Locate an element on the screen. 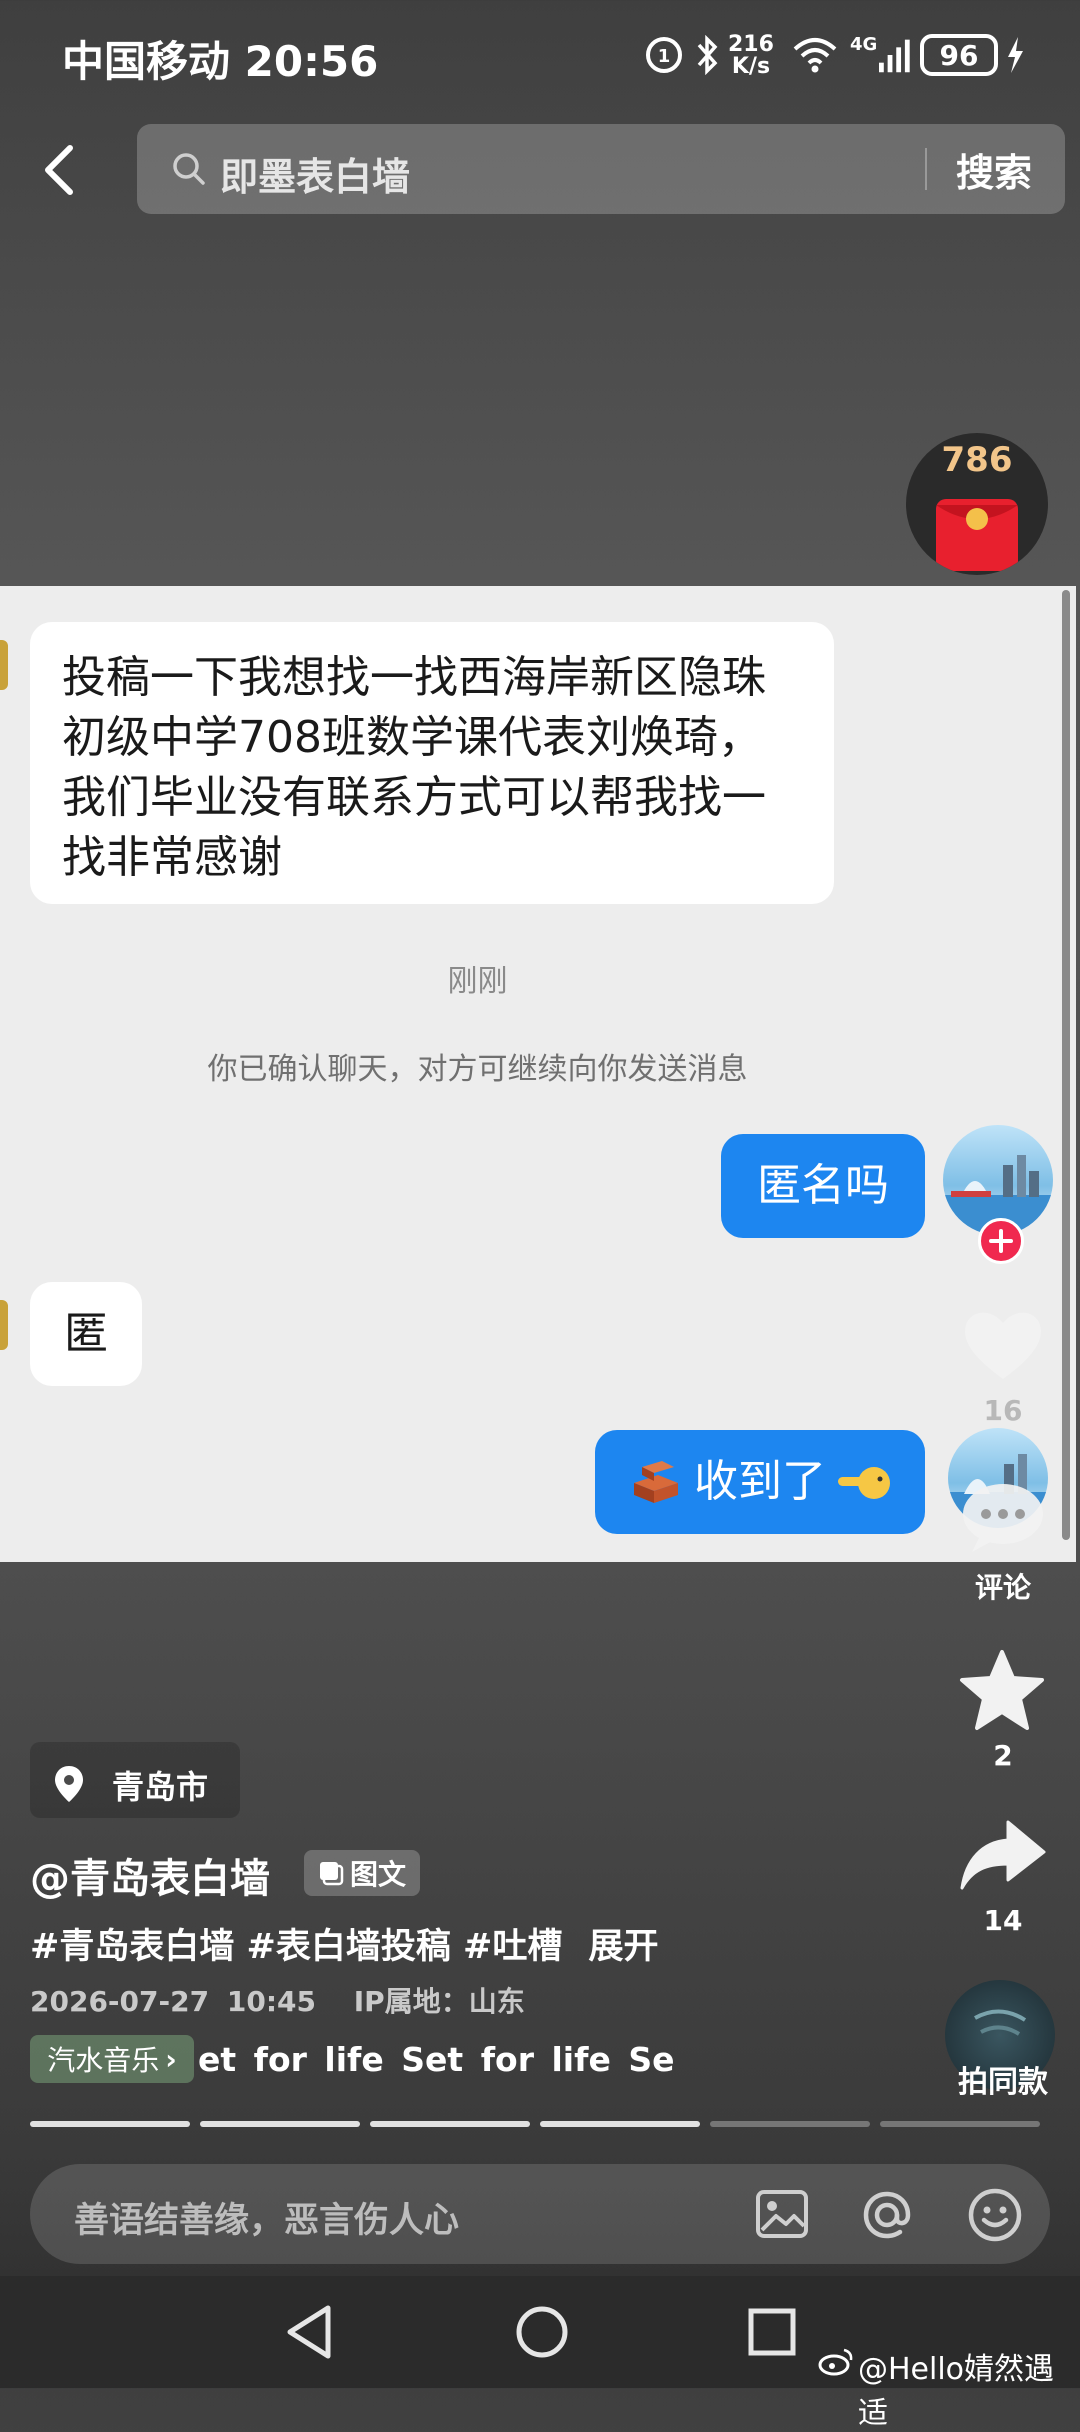 The height and width of the screenshot is (2432, 1080). status-carrier-time: 中国移动 20:56 is located at coordinates (220, 61).